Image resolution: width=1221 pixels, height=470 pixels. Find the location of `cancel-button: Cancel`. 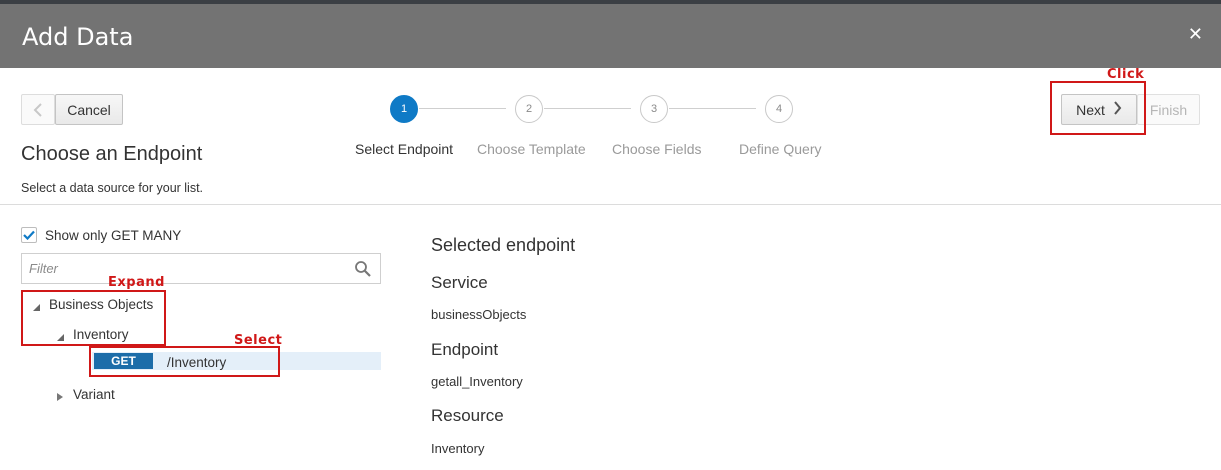

cancel-button: Cancel is located at coordinates (89, 109).